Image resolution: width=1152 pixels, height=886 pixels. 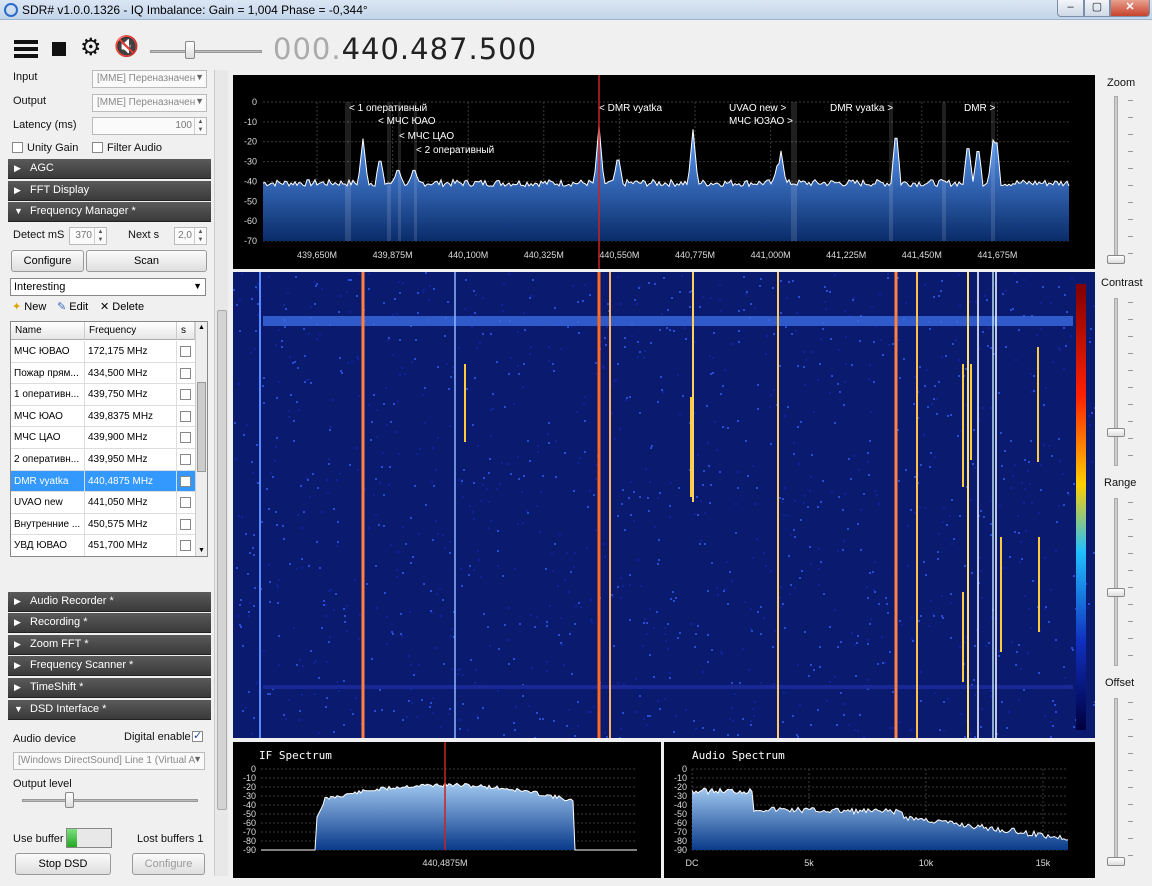 What do you see at coordinates (103, 481) in the screenshot?
I see `table-row: DMR vyatka 440,4875 MHz` at bounding box center [103, 481].